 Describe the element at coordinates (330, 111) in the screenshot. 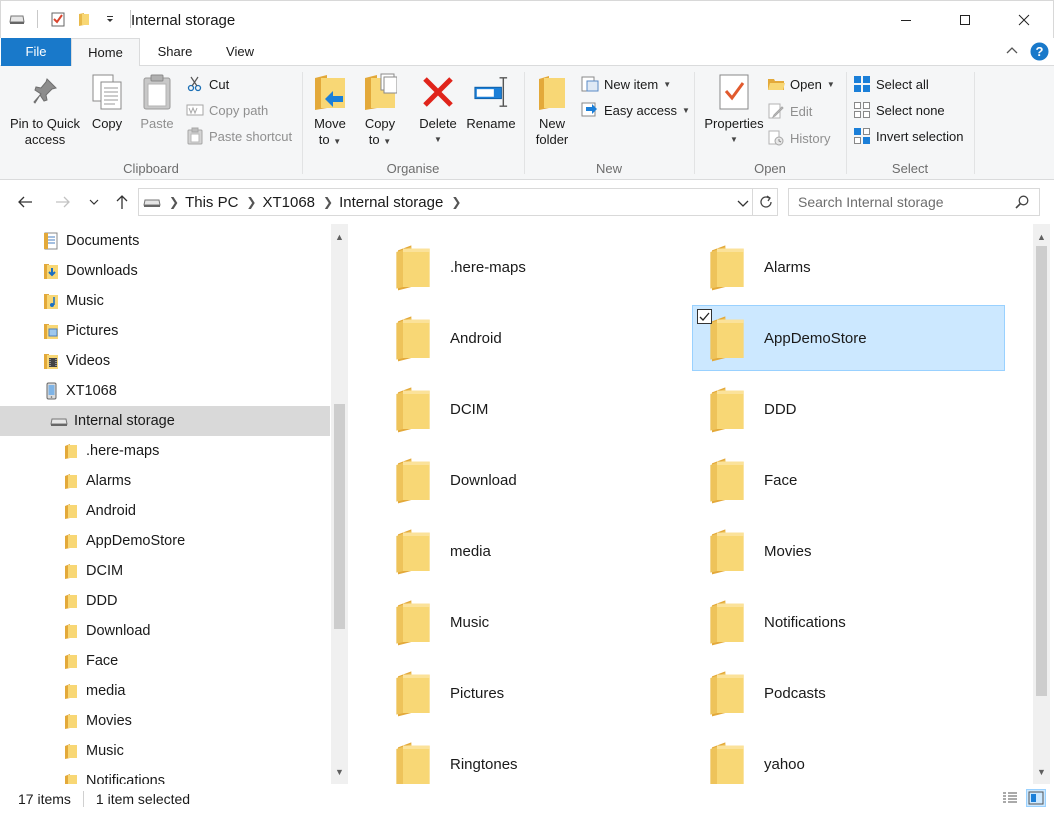

I see `move-to-button: Move to ▼` at that location.